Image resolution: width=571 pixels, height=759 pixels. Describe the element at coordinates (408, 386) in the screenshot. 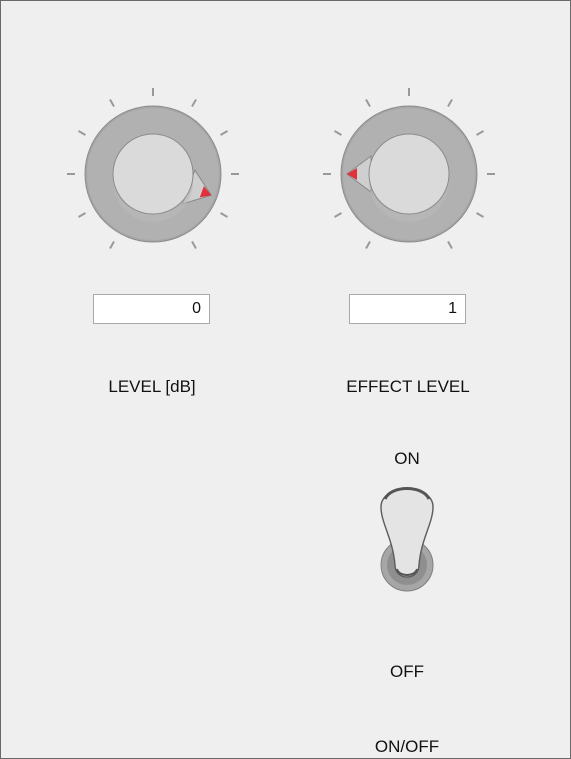

I see `effect-level-label: EFFECT LEVEL` at that location.